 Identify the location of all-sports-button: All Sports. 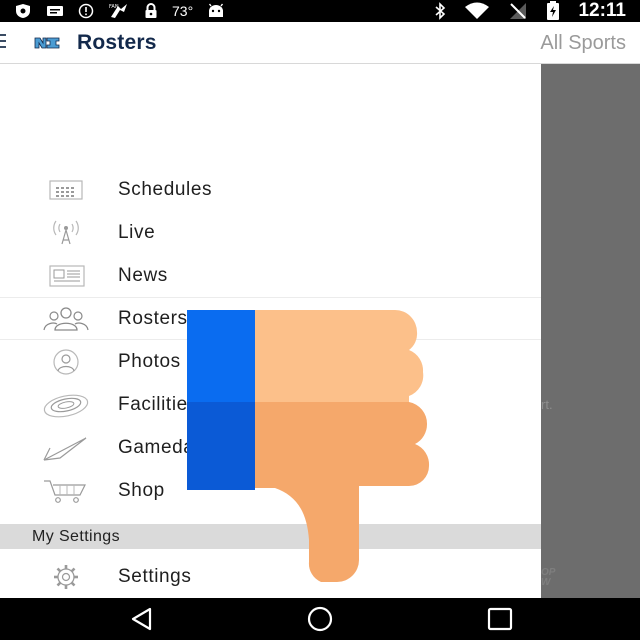
(583, 43).